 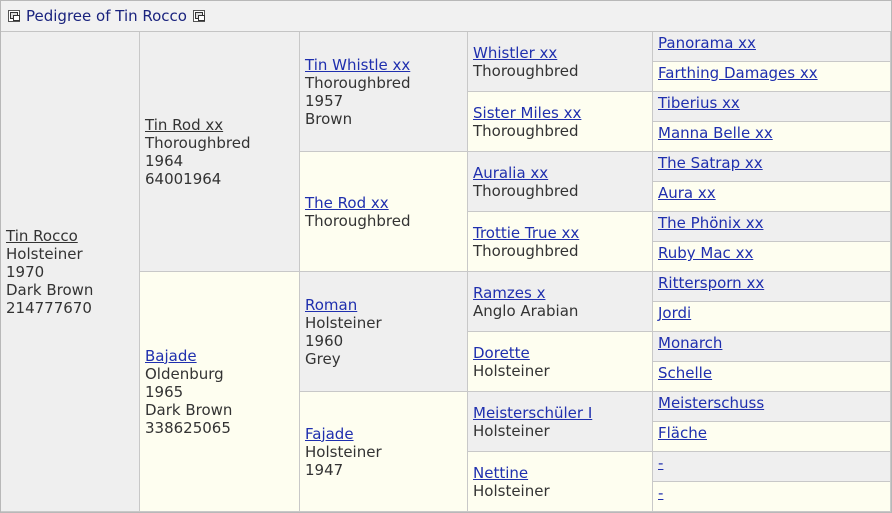 I want to click on subject-horse-reg: 214777670, so click(x=49, y=307).